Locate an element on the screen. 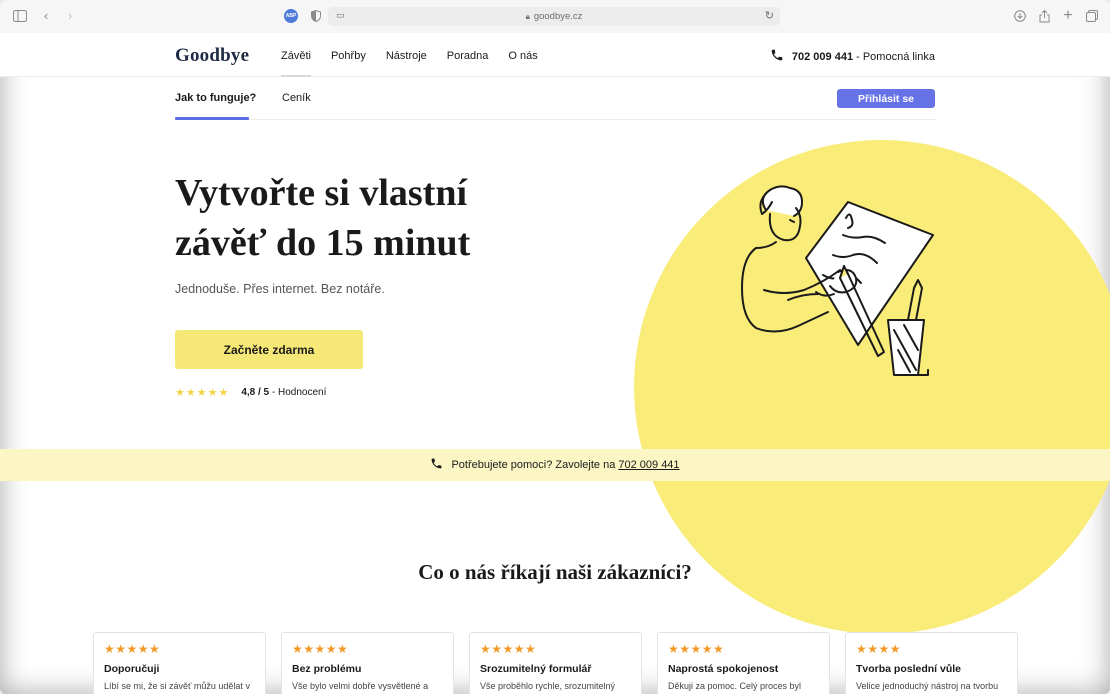  tab-cenik: Ceník is located at coordinates (296, 98).